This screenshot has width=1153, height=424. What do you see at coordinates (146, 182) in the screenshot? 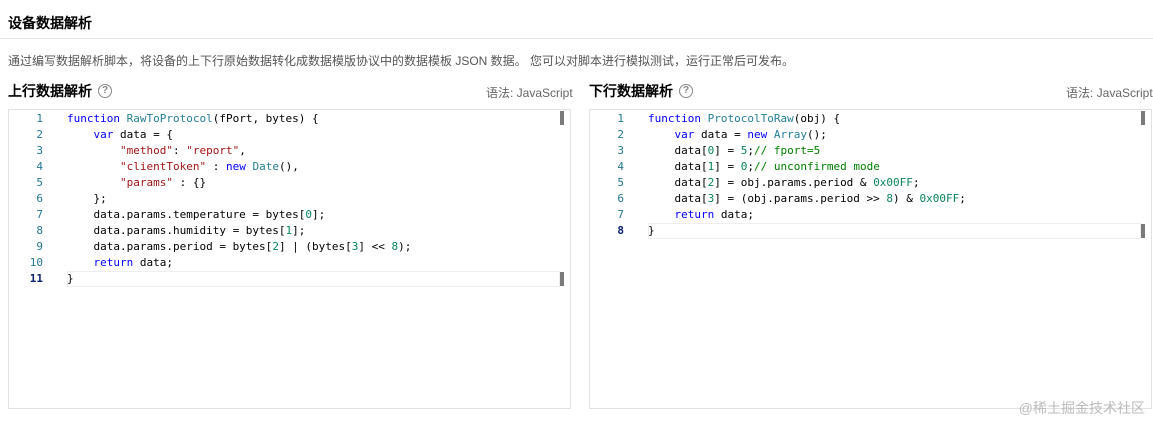
I see `code-token: "params"` at bounding box center [146, 182].